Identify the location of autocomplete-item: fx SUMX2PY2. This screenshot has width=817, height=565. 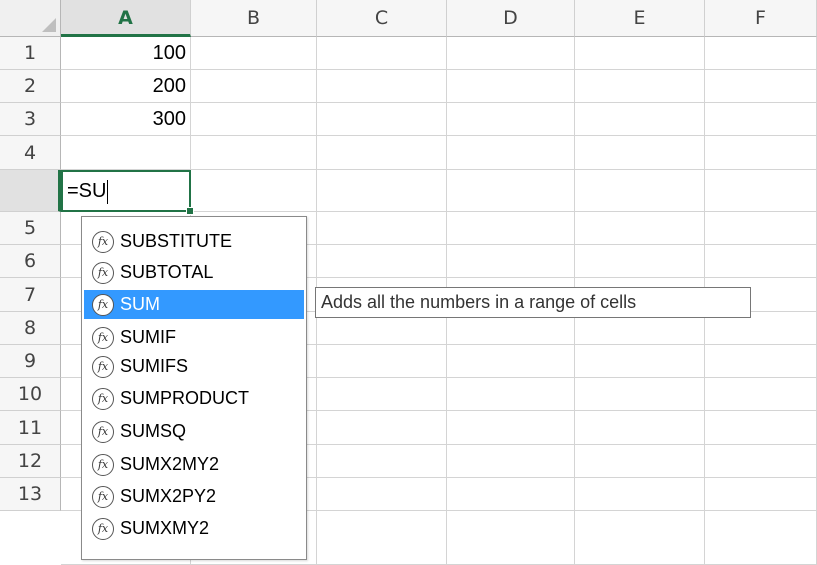
(194, 496).